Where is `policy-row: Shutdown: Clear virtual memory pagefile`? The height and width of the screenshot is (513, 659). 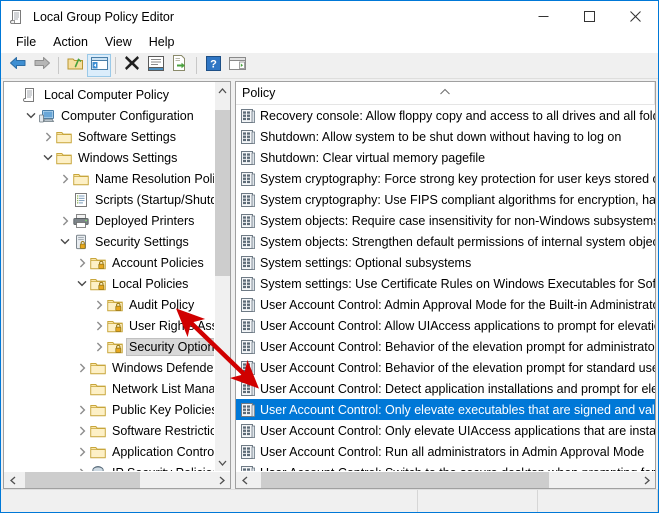 policy-row: Shutdown: Clear virtual memory pagefile is located at coordinates (445, 157).